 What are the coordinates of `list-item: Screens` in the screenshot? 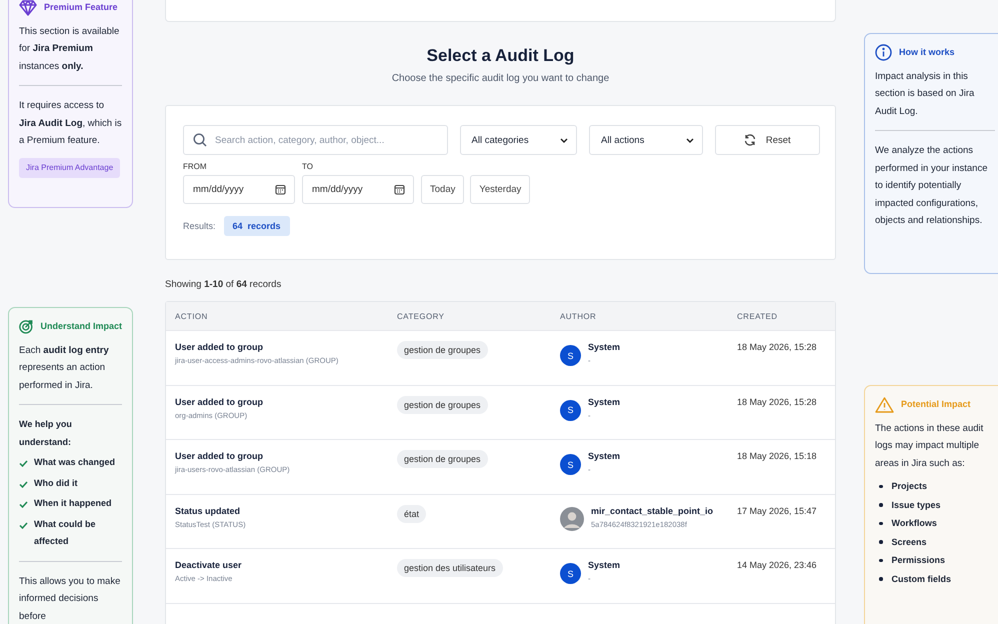 It's located at (909, 542).